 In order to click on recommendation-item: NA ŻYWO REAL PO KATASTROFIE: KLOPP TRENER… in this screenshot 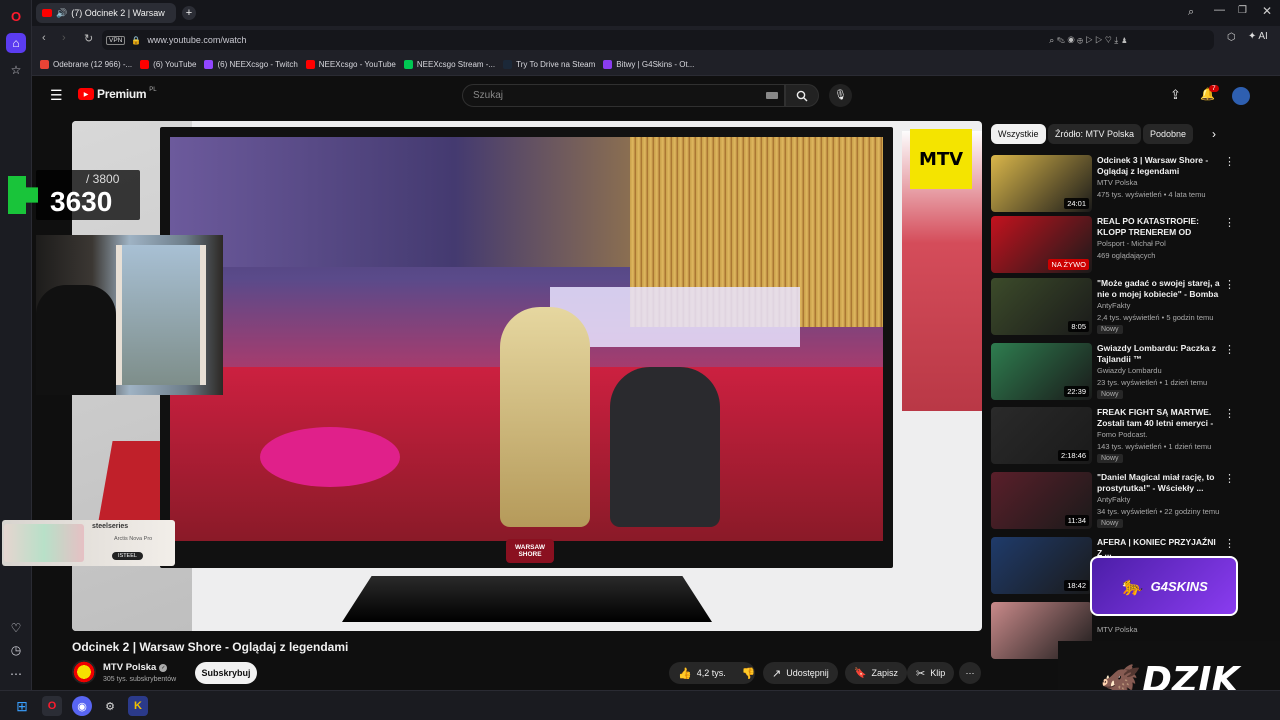, I will do `click(1113, 246)`.